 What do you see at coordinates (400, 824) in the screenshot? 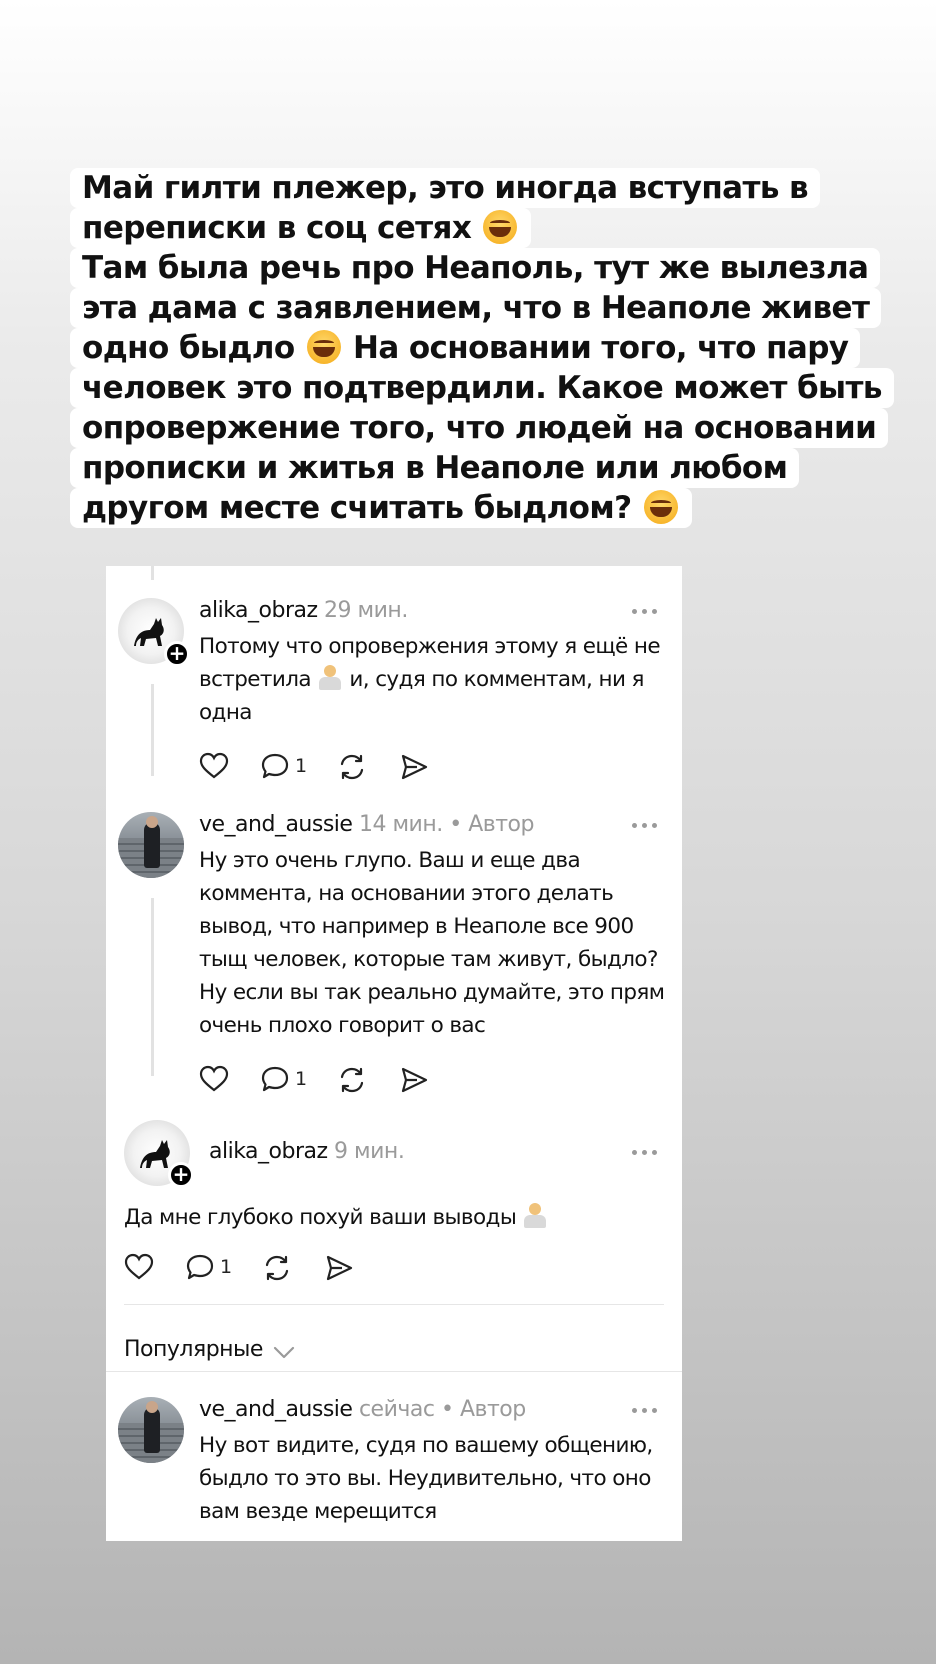
I see `timestamp: 14 мин.` at bounding box center [400, 824].